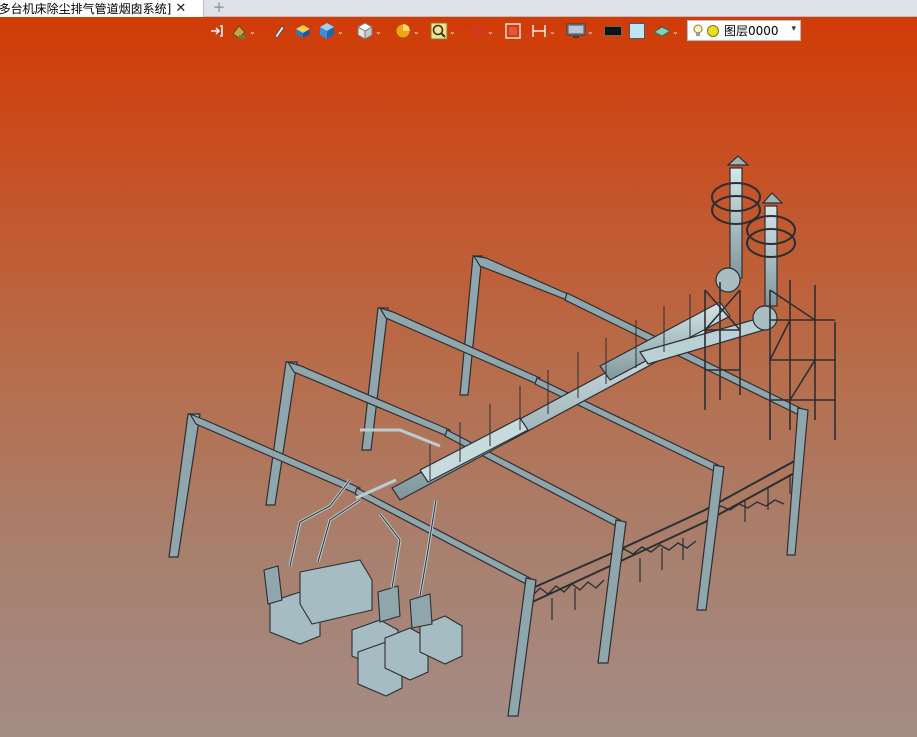  What do you see at coordinates (86, 9) in the screenshot?
I see `tab-title: [多台机床除尘排气管道烟囱系统]` at bounding box center [86, 9].